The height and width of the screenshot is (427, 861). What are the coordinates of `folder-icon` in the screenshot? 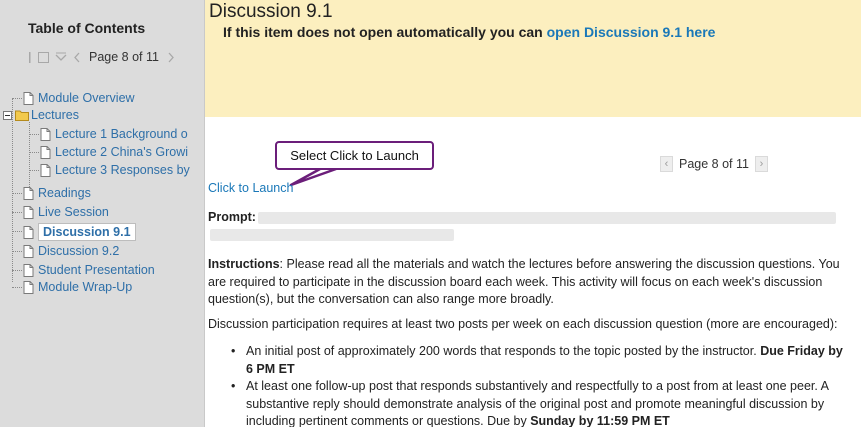 It's located at (22, 115).